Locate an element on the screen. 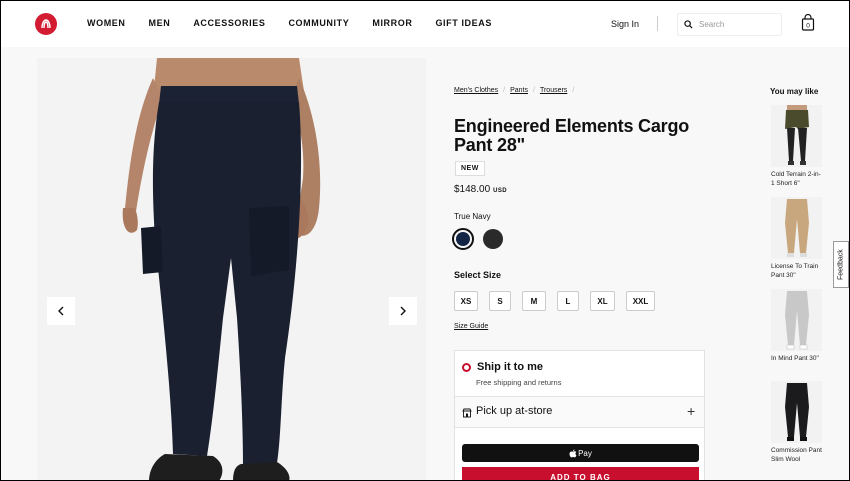 This screenshot has height=481, width=850. recommendation-card: In Mind Pant 30" is located at coordinates (797, 326).